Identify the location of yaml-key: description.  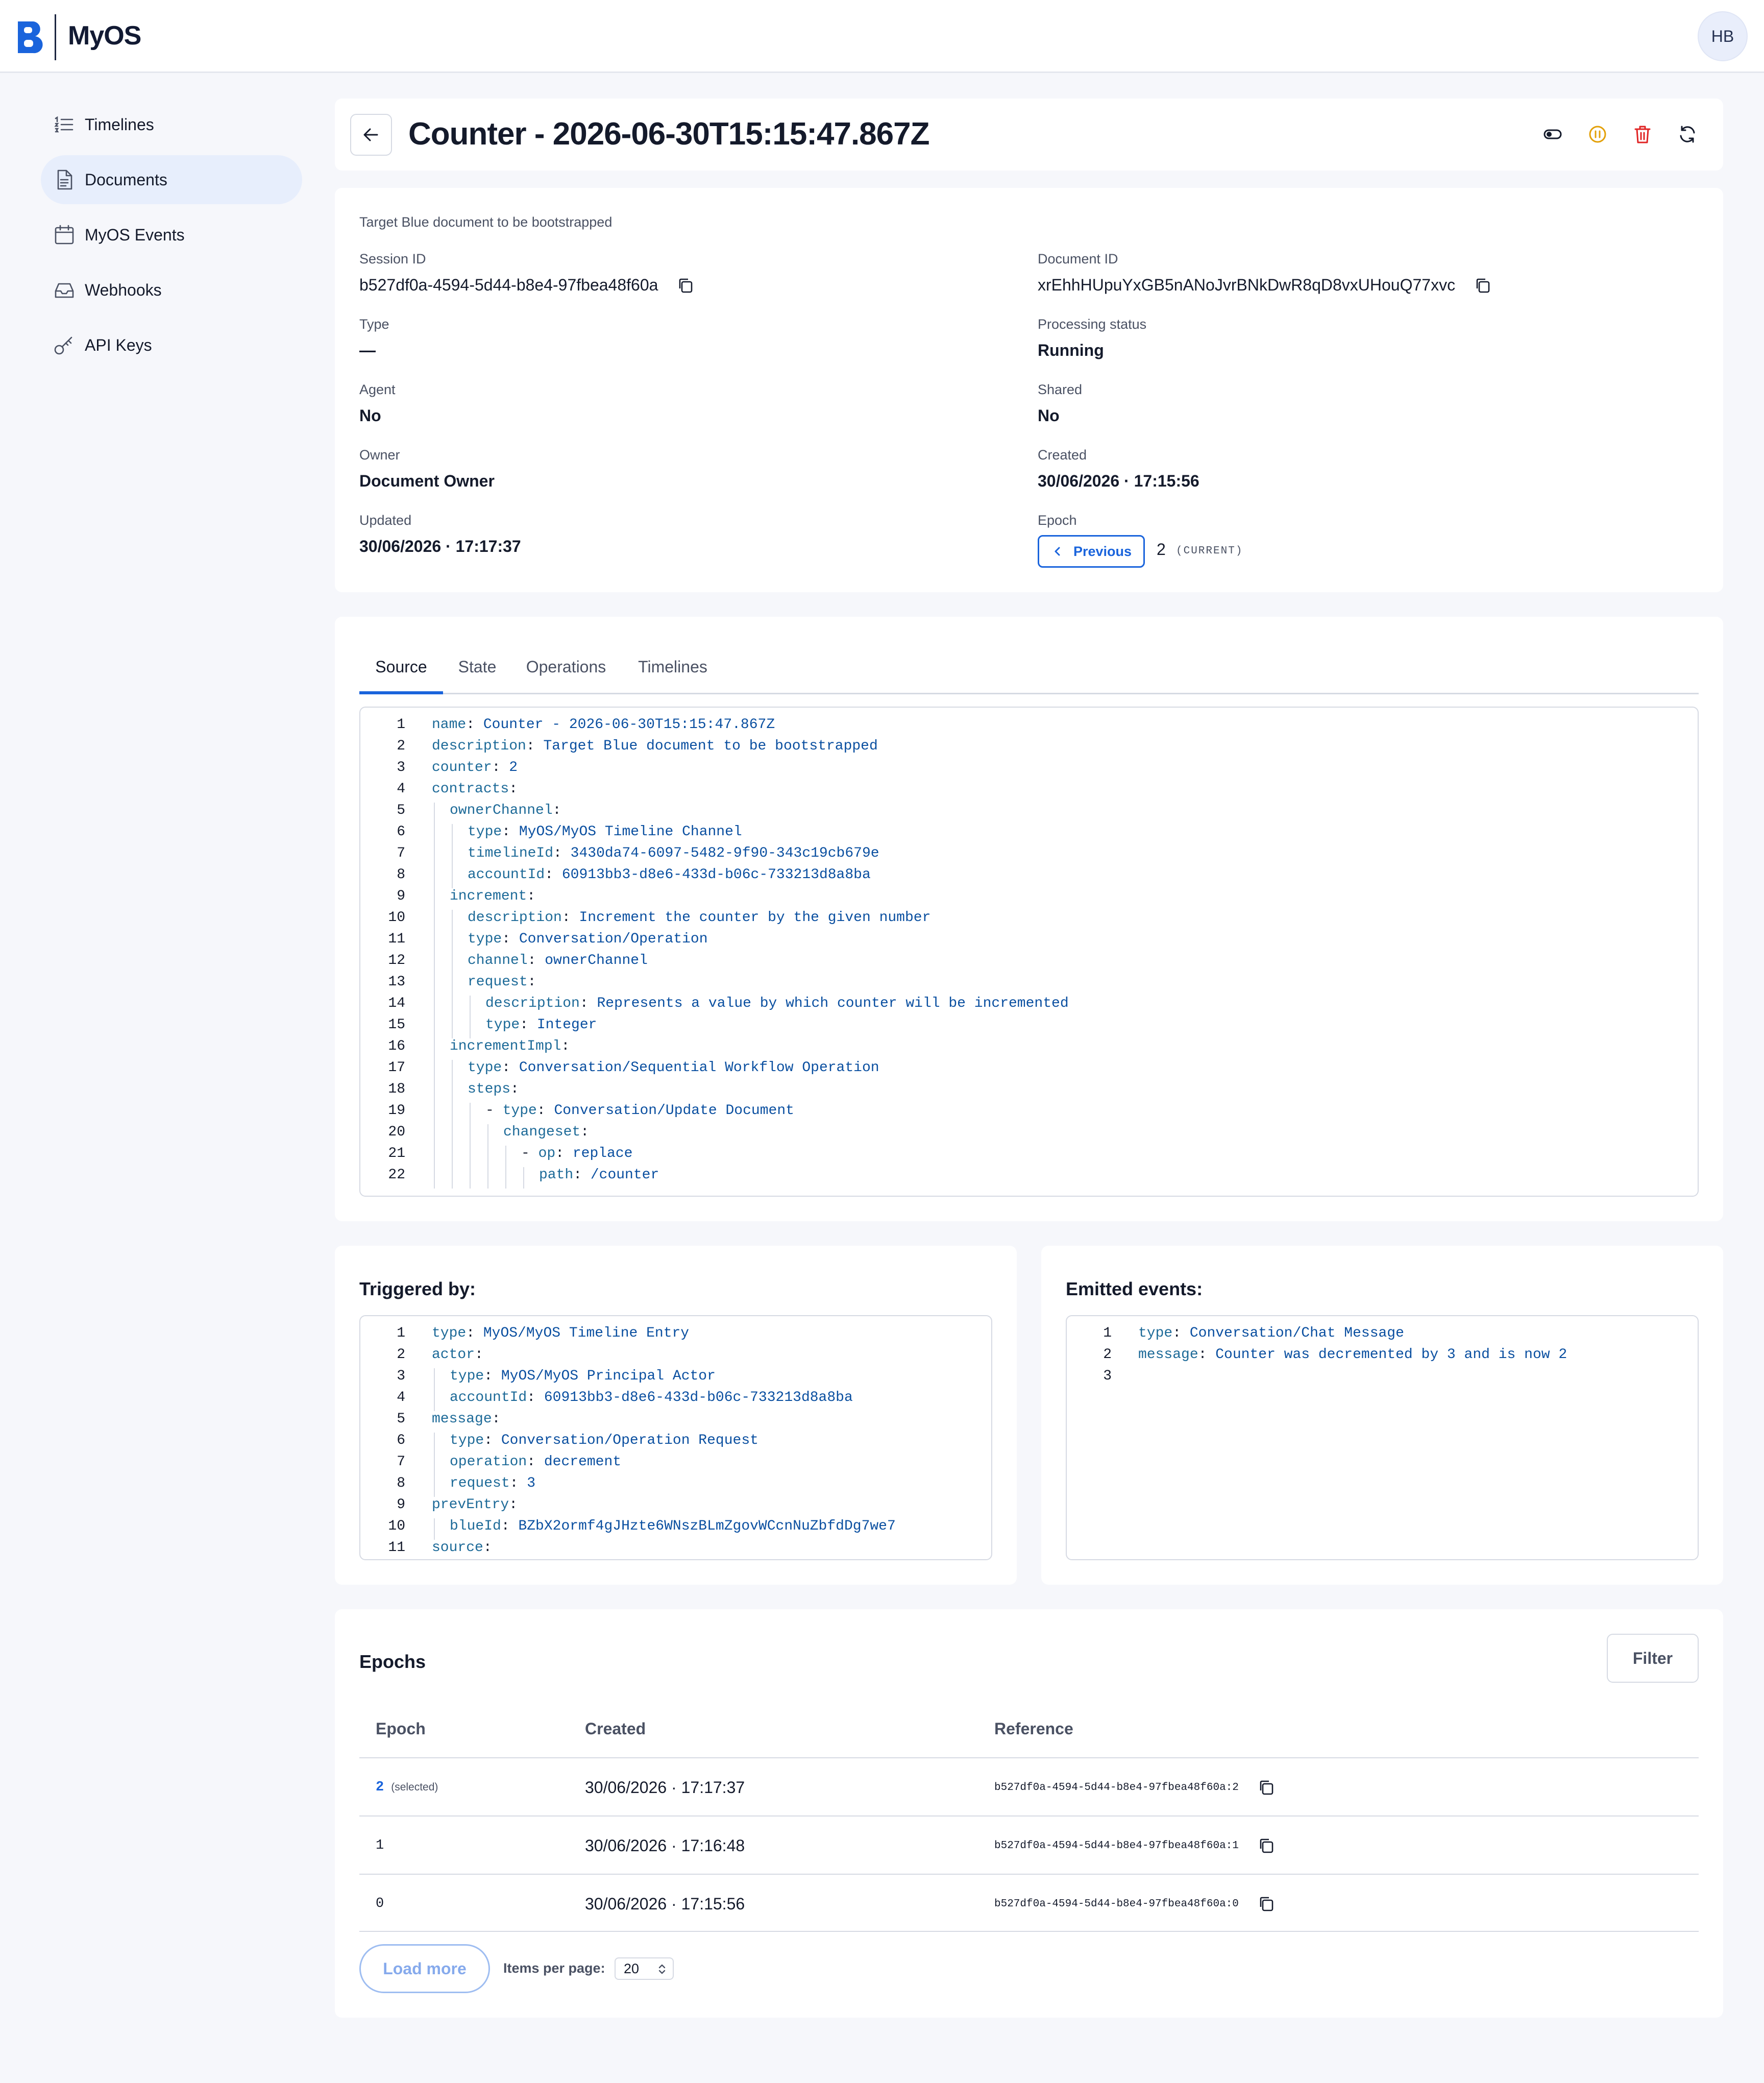
(479, 746).